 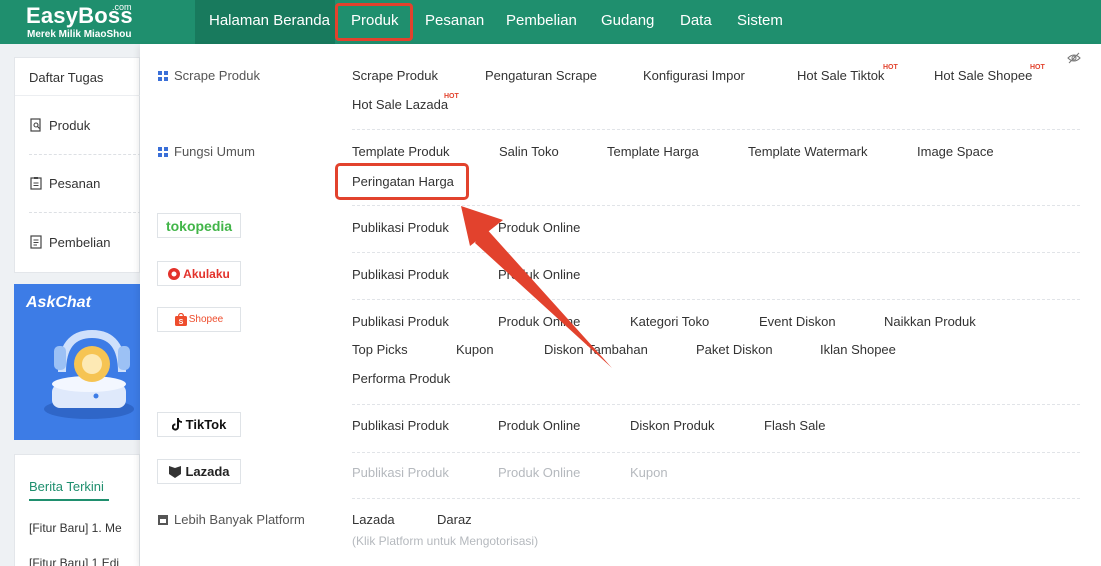 I want to click on brand-logo: EasyBoss .com Merek Milik MiaoShou, so click(x=91, y=22).